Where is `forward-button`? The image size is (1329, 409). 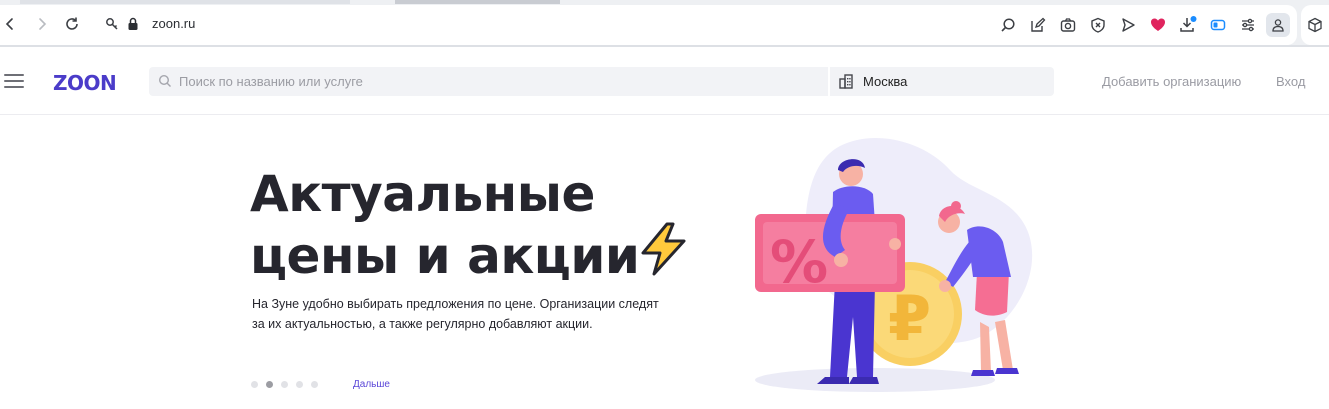 forward-button is located at coordinates (42, 24).